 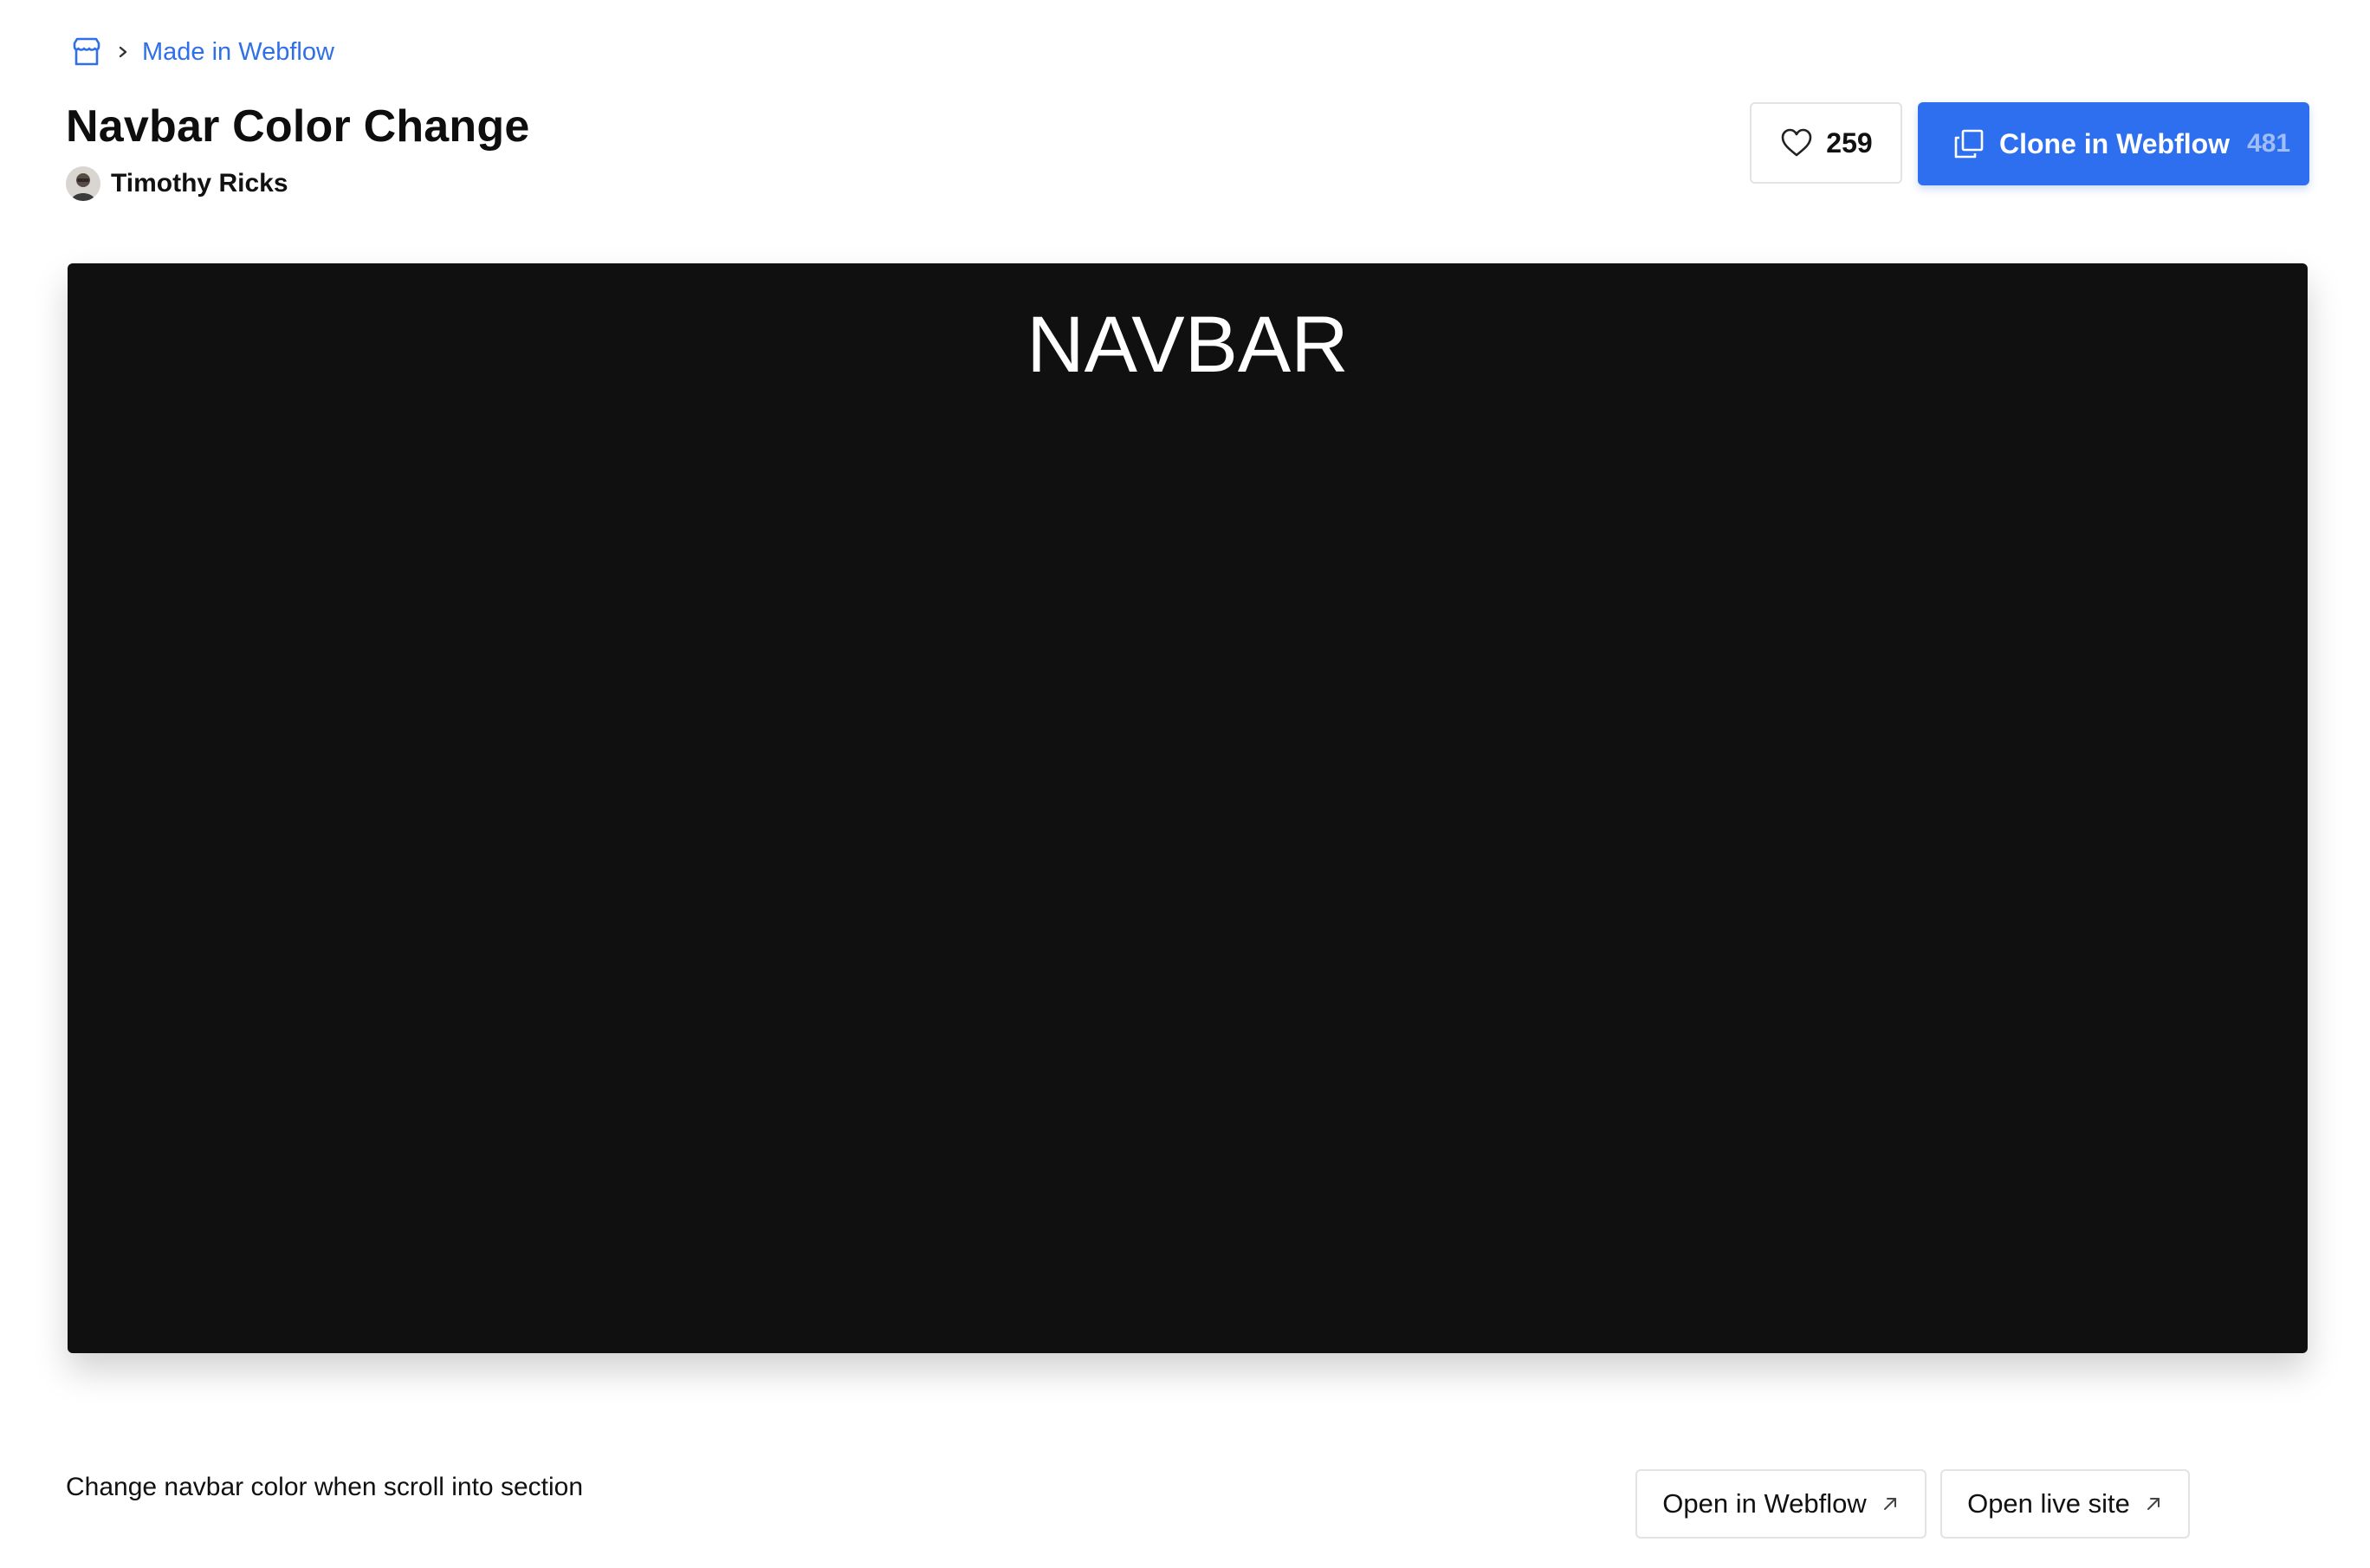 I want to click on breadcrumb-link-made-in-webflow: Made in Webflow, so click(x=238, y=52).